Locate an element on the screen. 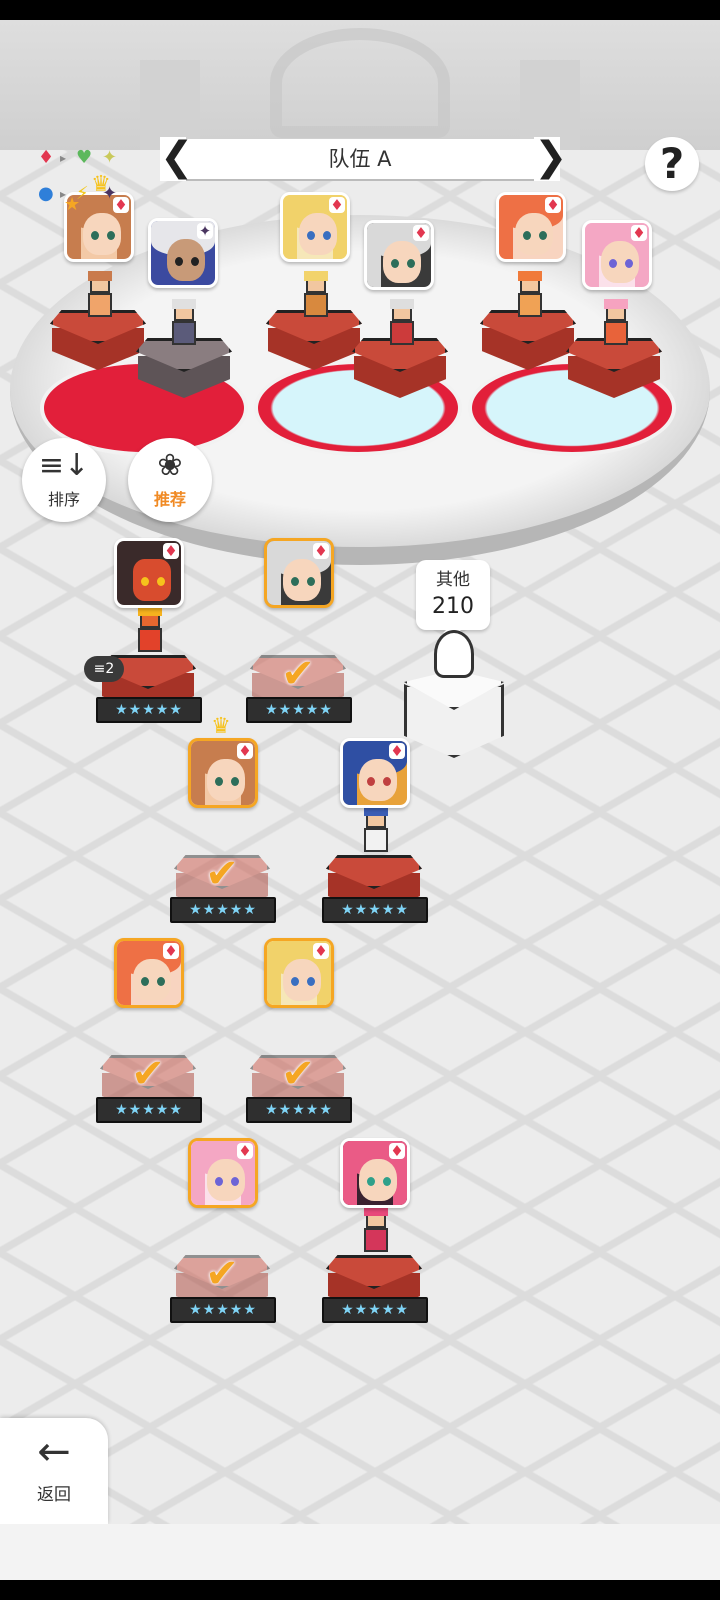 This screenshot has width=720, height=1600. previous-team-button: ❮ is located at coordinates (177, 159).